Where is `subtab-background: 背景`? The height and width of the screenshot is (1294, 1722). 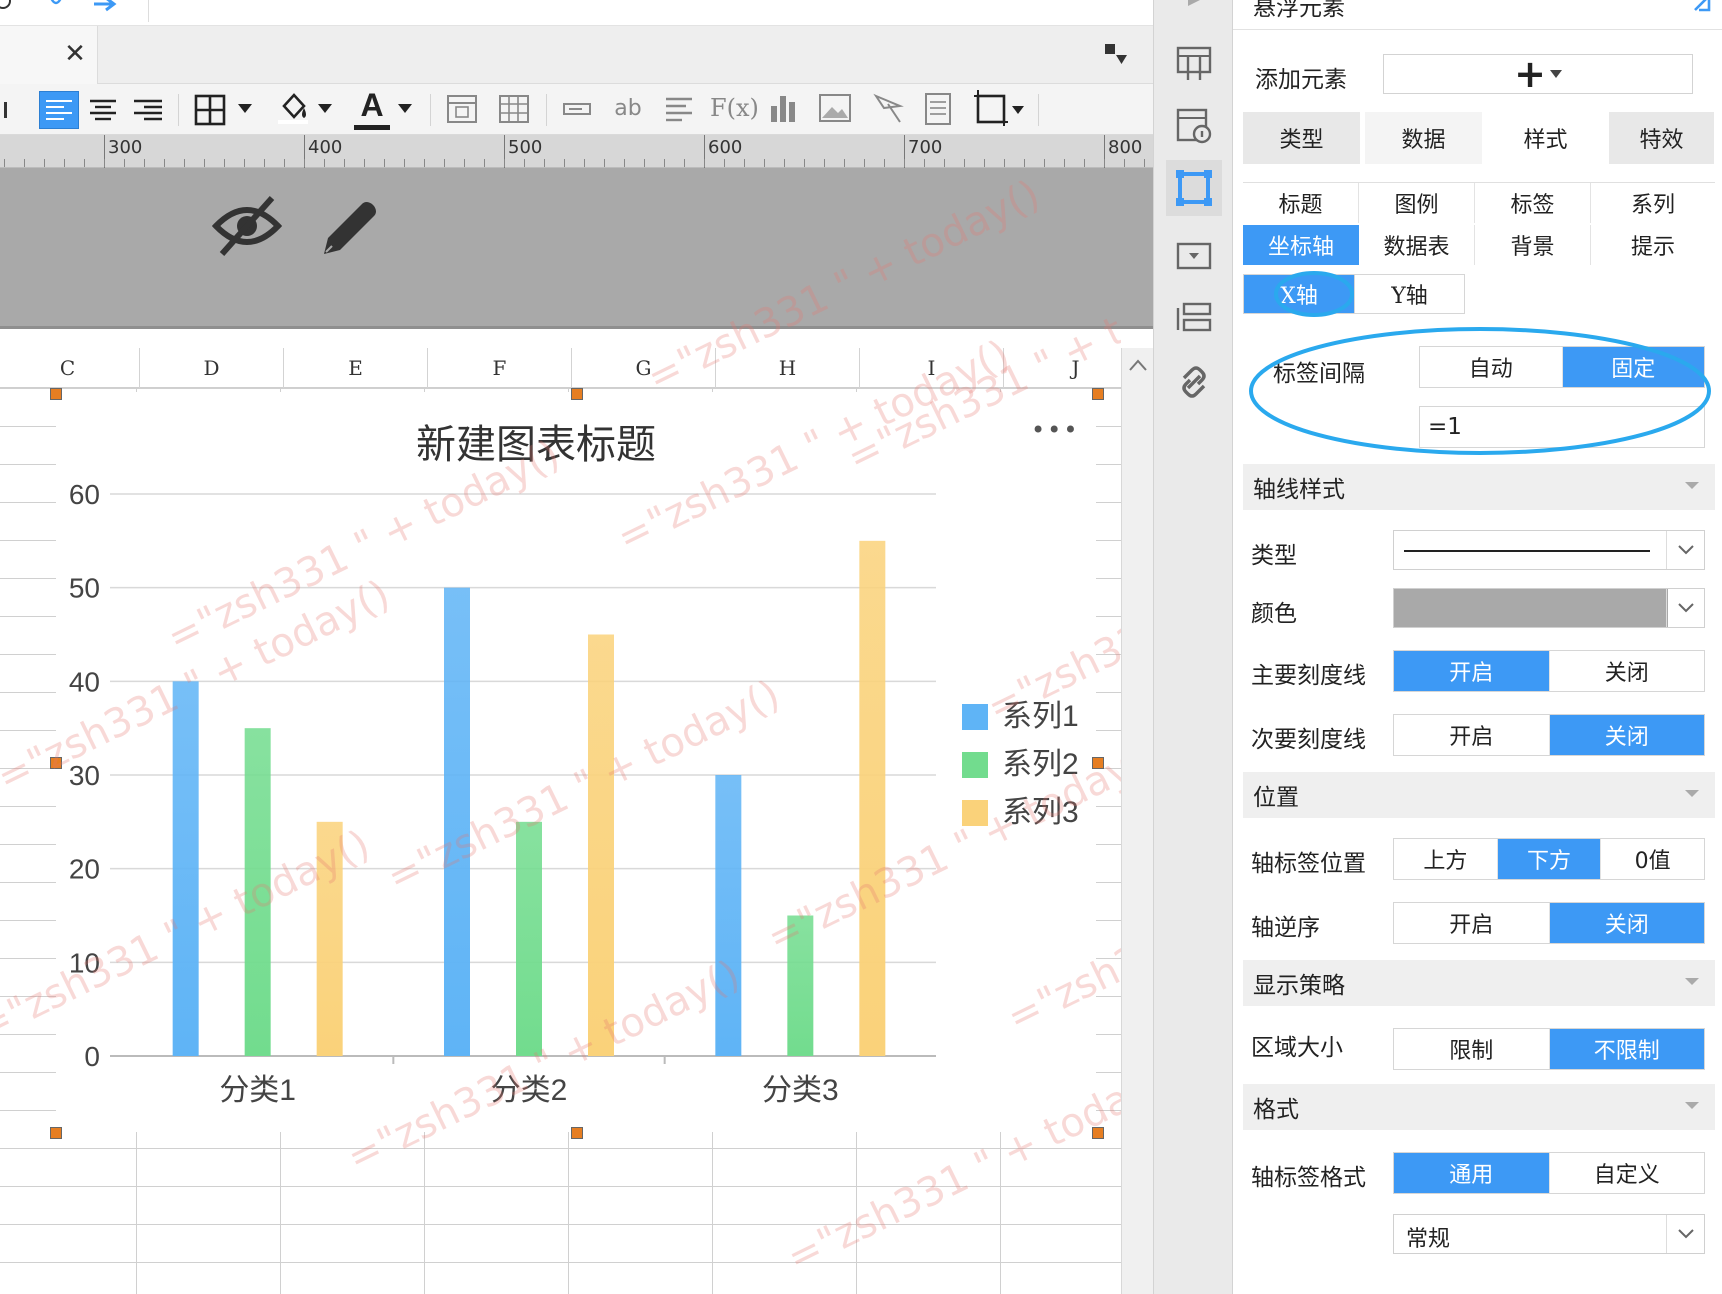
subtab-background: 背景 is located at coordinates (1533, 245).